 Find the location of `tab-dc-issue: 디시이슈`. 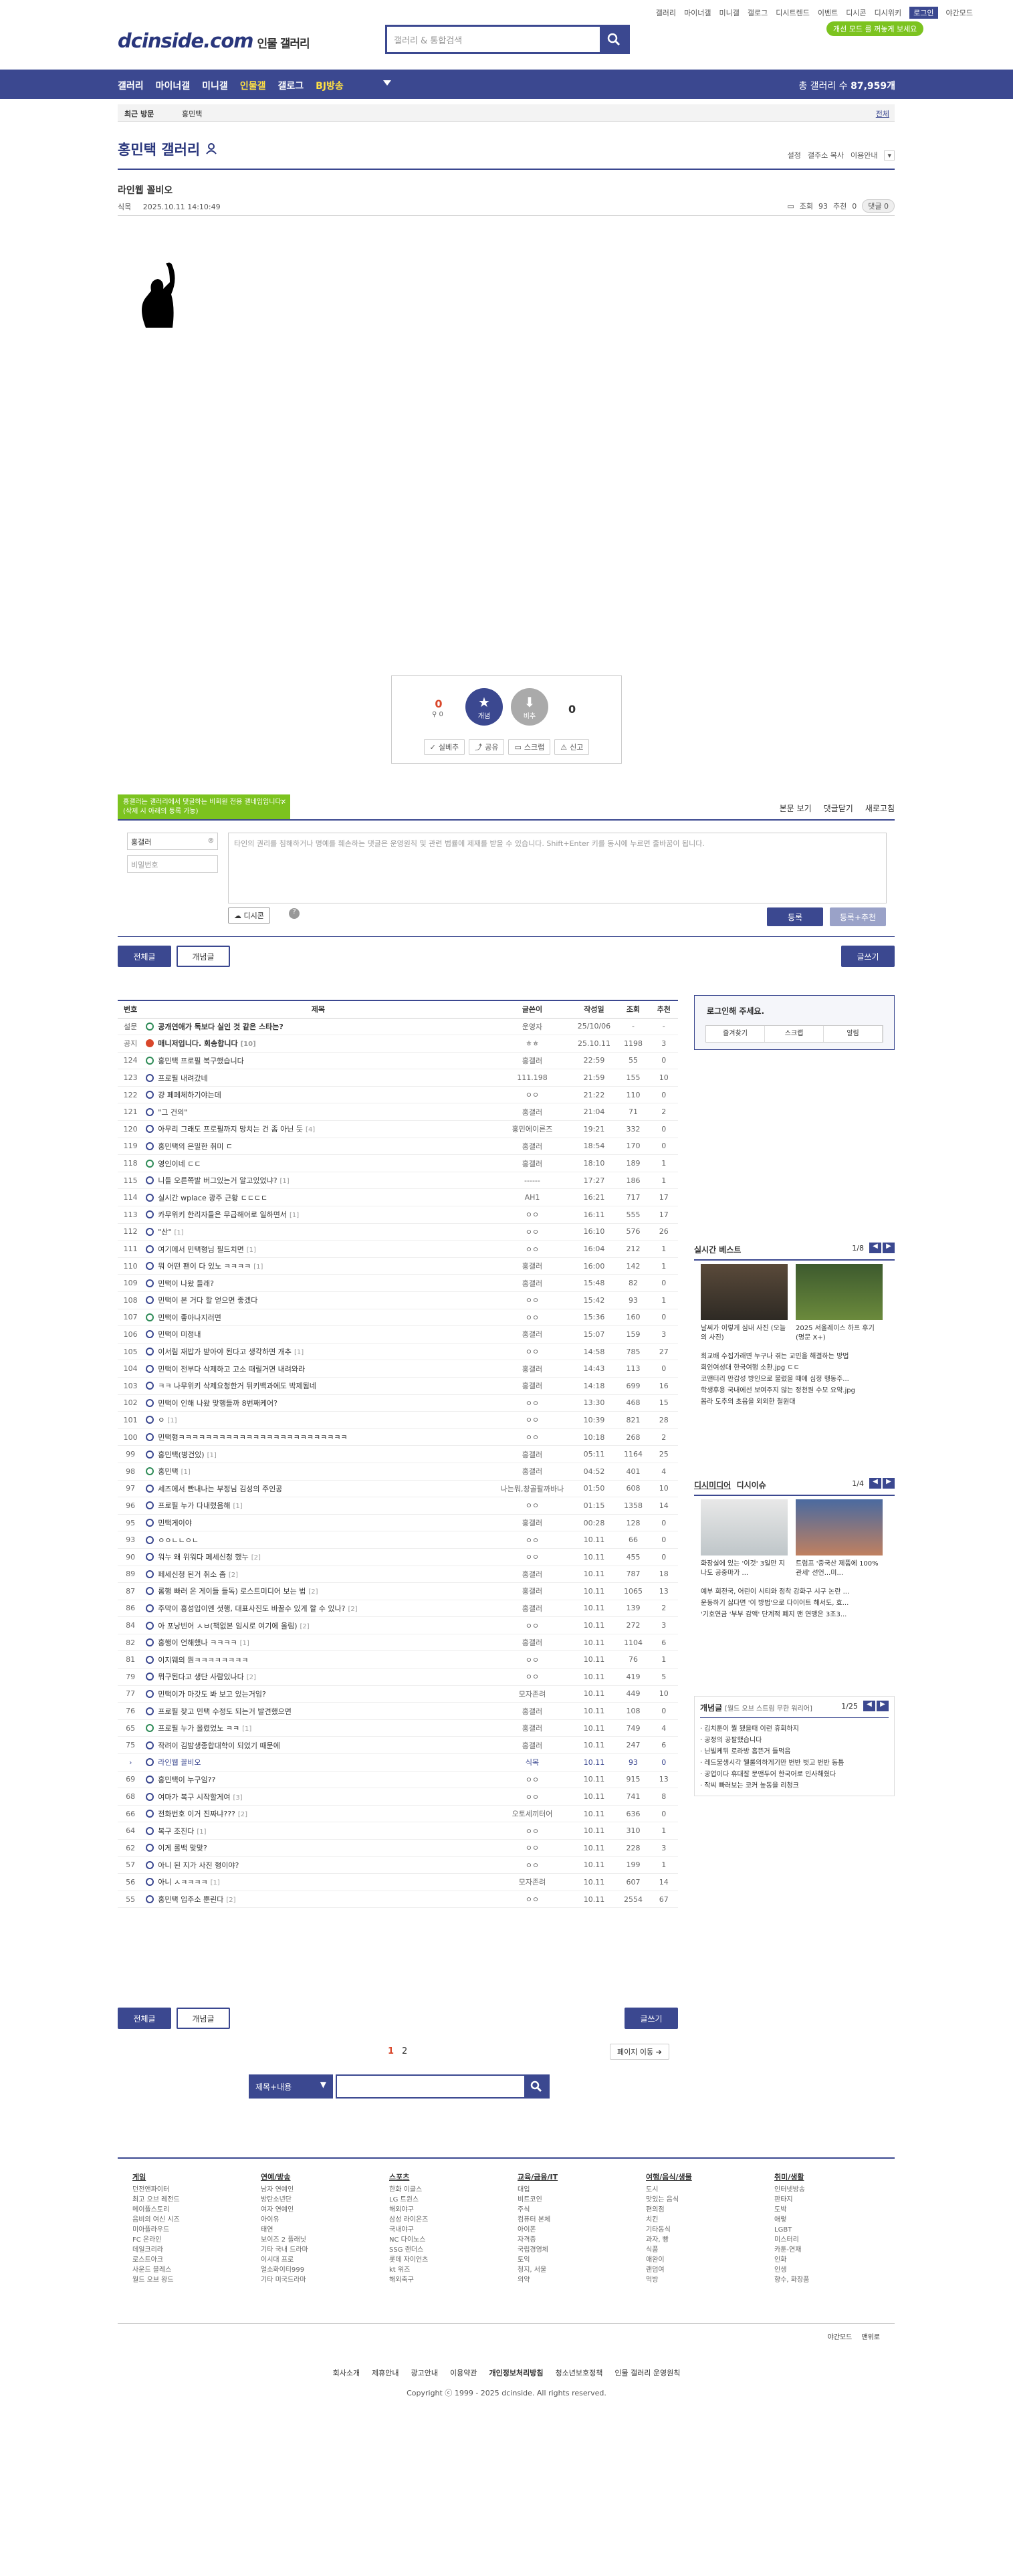

tab-dc-issue: 디시이슈 is located at coordinates (751, 1486).